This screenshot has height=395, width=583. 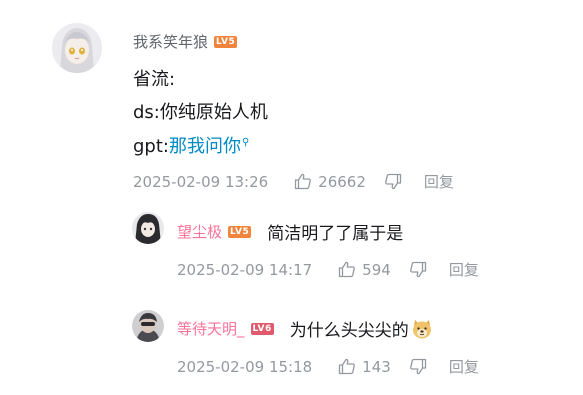 What do you see at coordinates (199, 231) in the screenshot?
I see `username: 望尘极` at bounding box center [199, 231].